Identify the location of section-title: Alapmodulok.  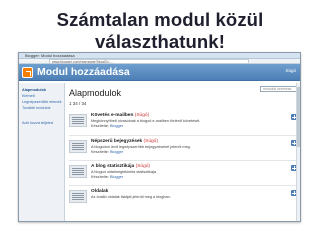
(95, 93).